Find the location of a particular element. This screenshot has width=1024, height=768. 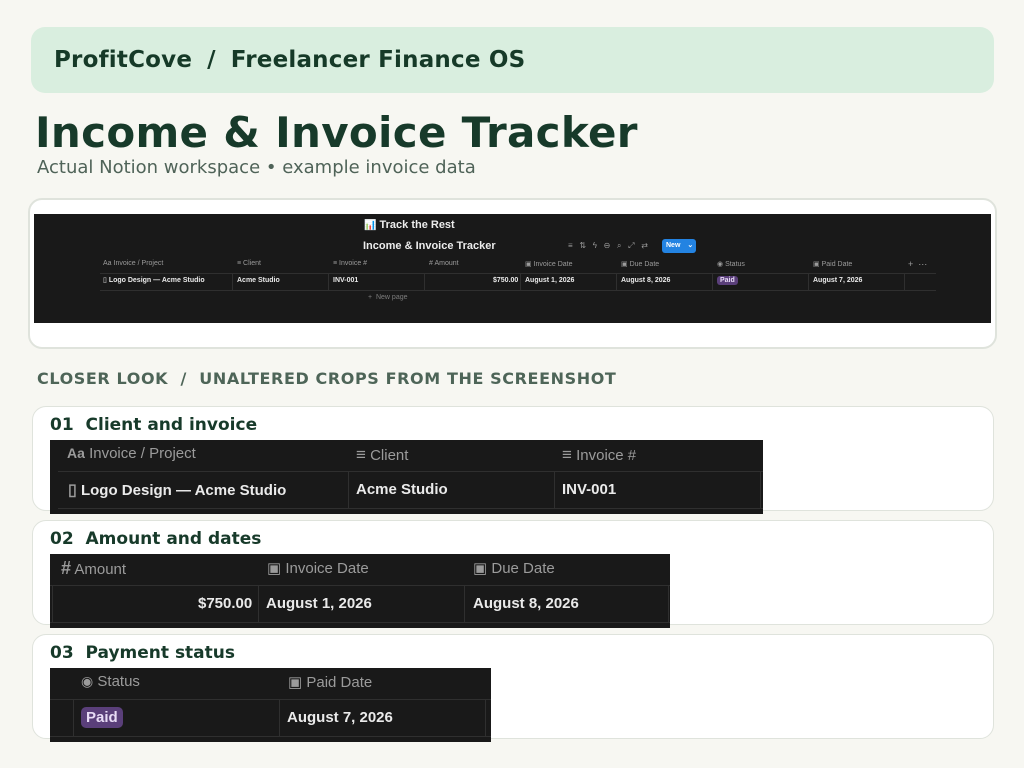

product-name: Freelancer Finance OS is located at coordinates (378, 60).